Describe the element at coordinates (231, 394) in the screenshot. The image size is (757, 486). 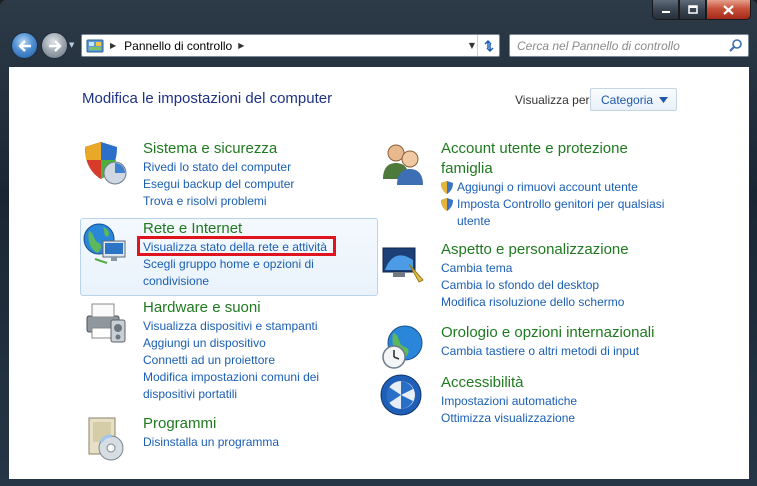
I see `link-mobility-settings-cont: dispositivi portatili` at that location.